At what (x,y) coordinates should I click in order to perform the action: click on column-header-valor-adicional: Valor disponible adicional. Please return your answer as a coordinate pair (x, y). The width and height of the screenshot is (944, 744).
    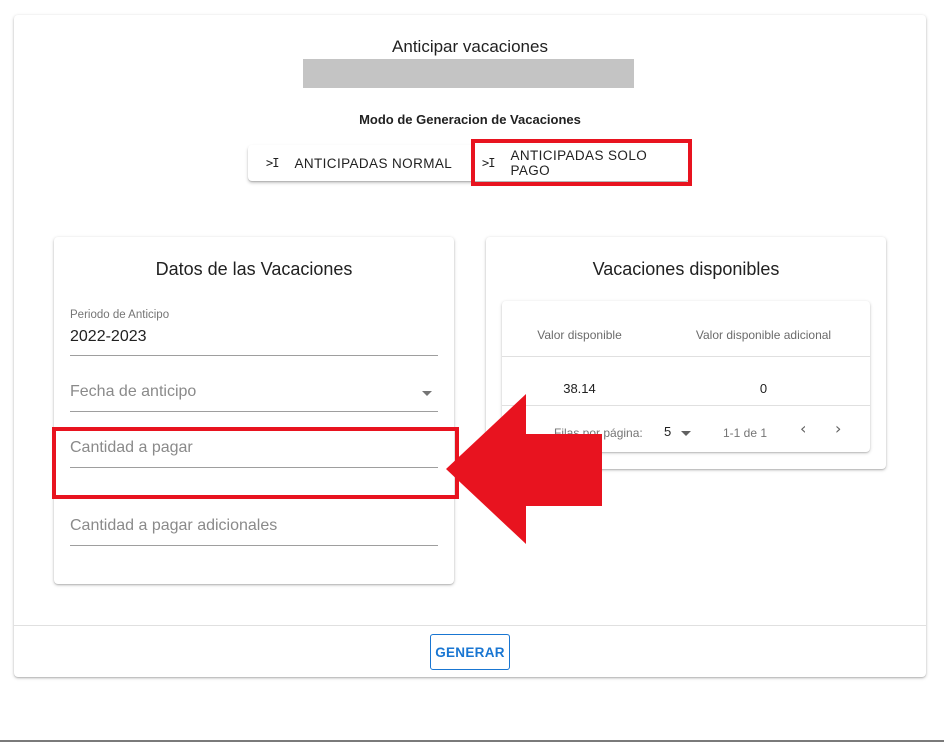
    Looking at the image, I should click on (763, 335).